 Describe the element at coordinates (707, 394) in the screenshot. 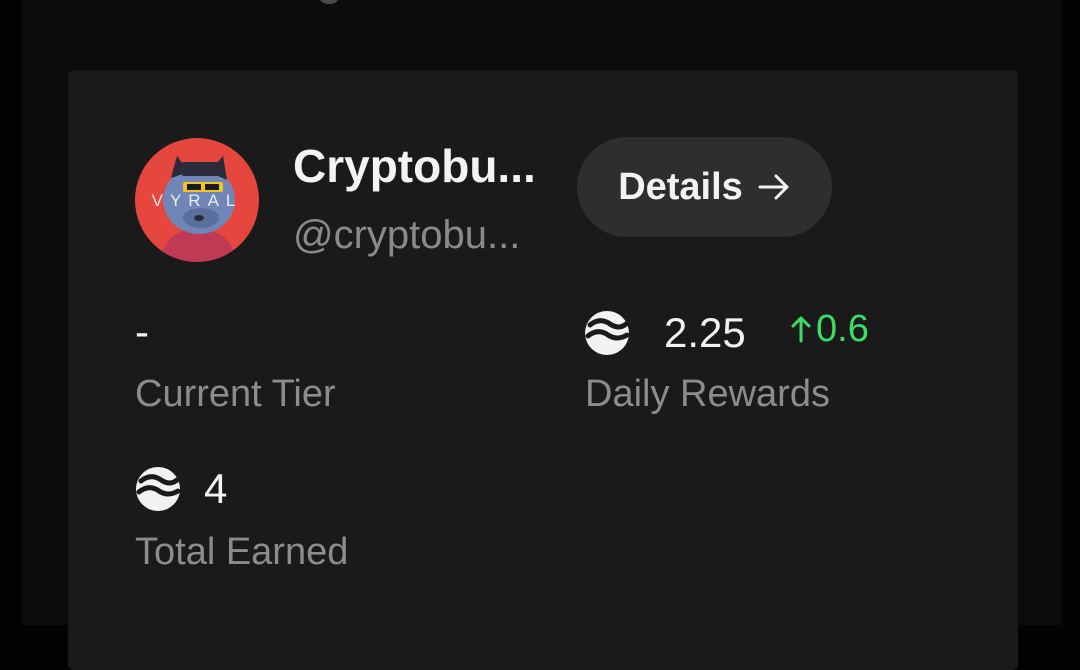

I see `daily-rewards-label: Daily Rewards` at that location.